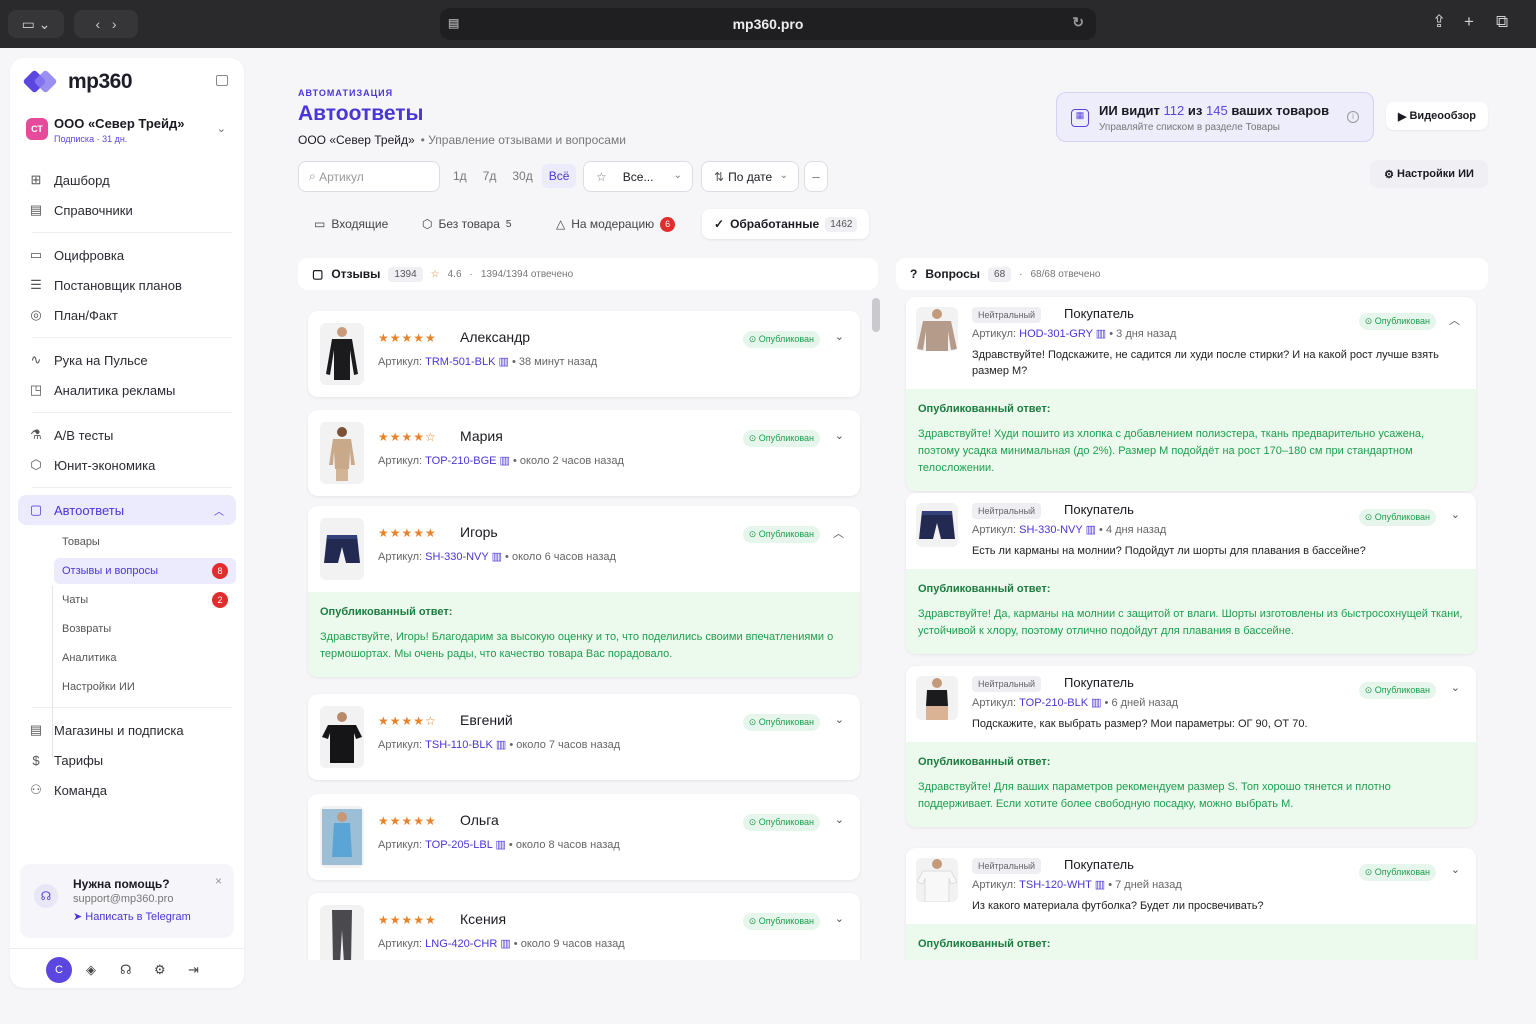 Image resolution: width=1536 pixels, height=1024 pixels. What do you see at coordinates (145, 542) in the screenshot?
I see `subnav-item-products: Товары` at bounding box center [145, 542].